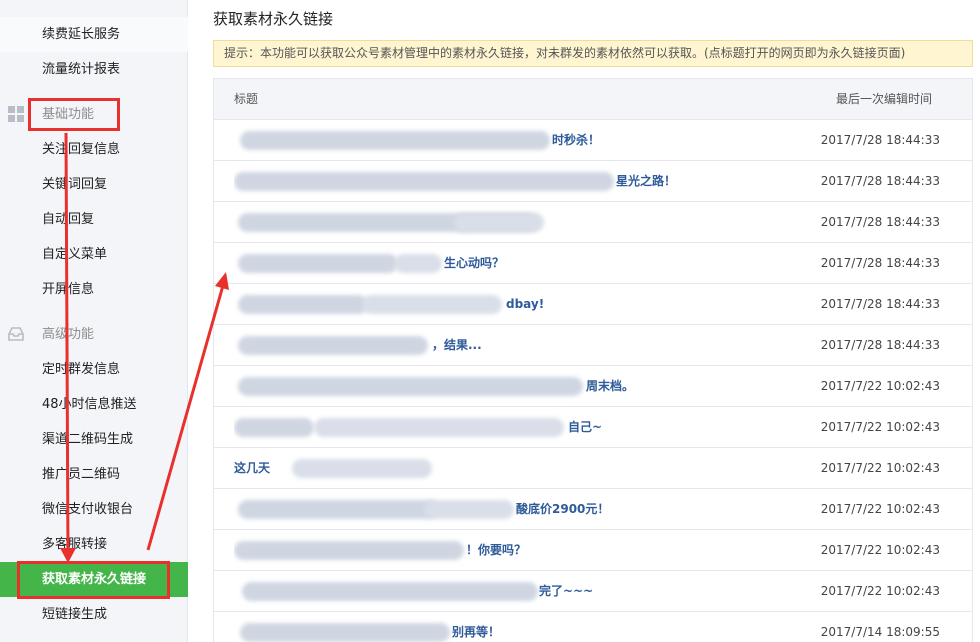 The image size is (980, 642). What do you see at coordinates (94, 254) in the screenshot?
I see `sidebar-item-custom-menu: 自定义菜单` at bounding box center [94, 254].